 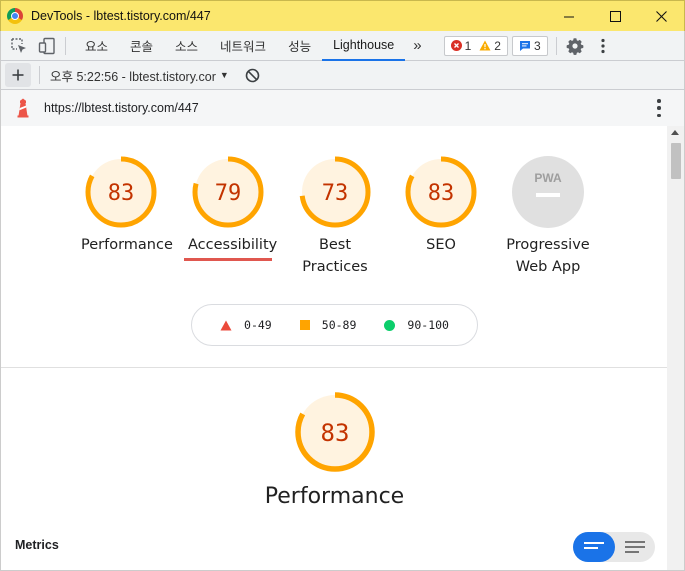 I want to click on gauge-label: Best Practices, so click(x=335, y=256).